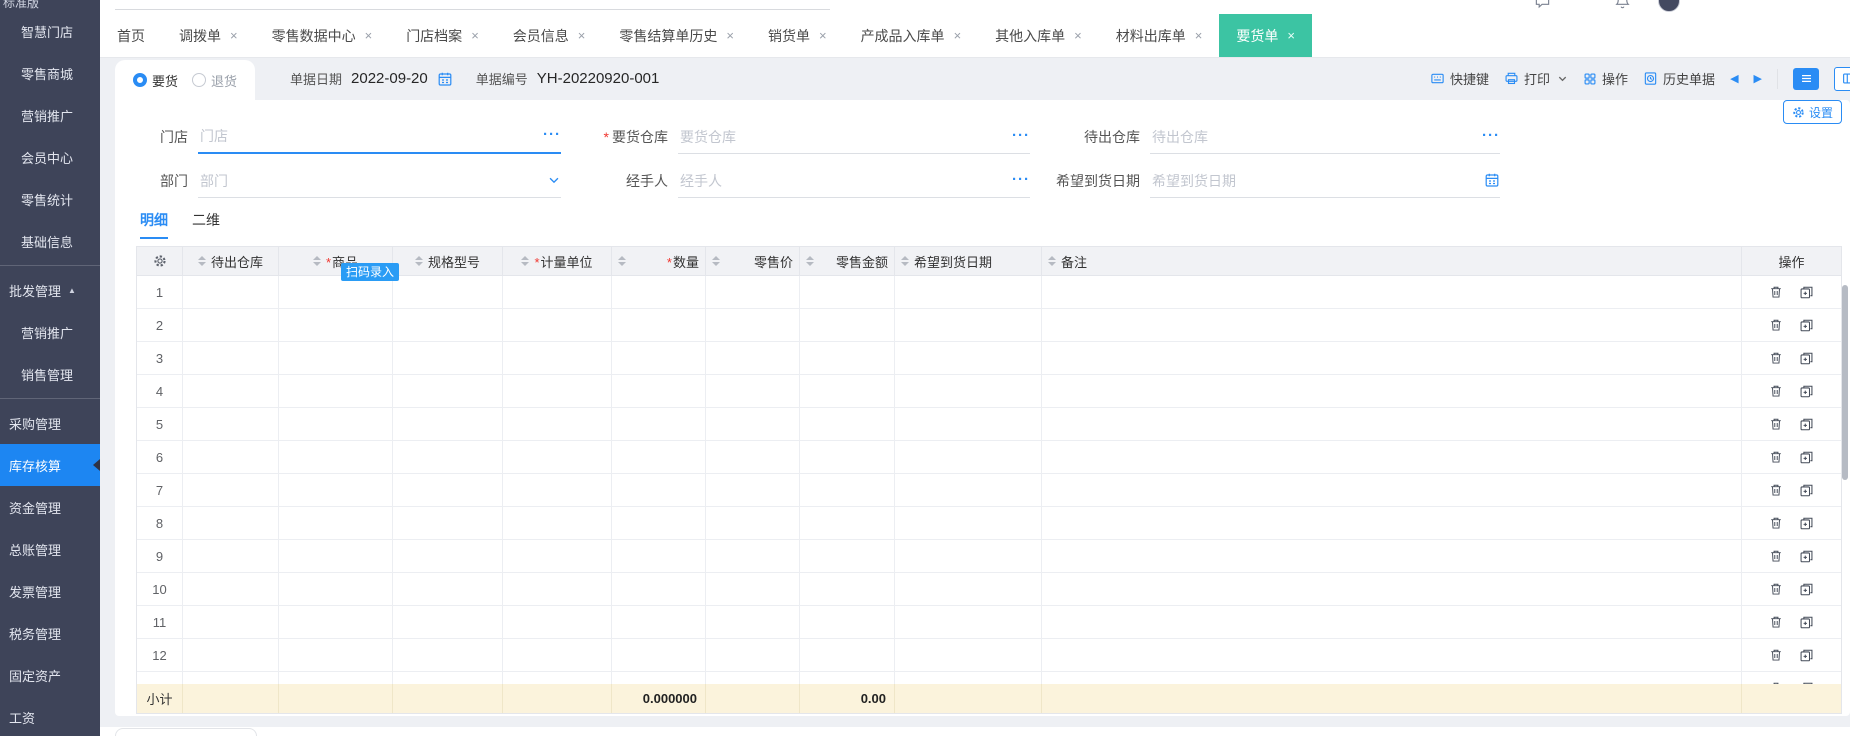 Image resolution: width=1850 pixels, height=736 pixels. I want to click on avatar, so click(1669, 6).